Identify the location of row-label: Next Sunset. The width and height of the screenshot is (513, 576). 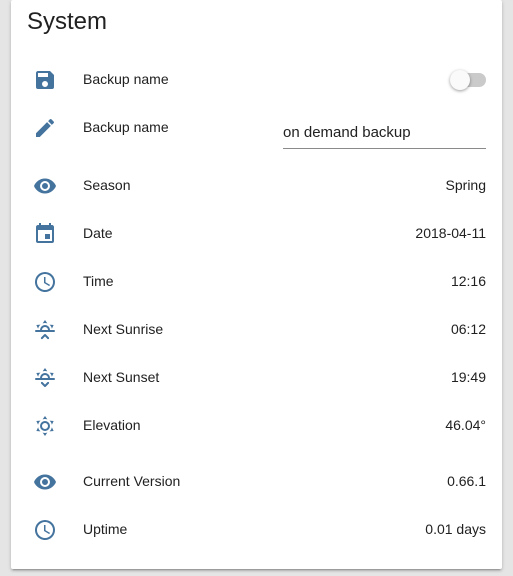
(121, 377).